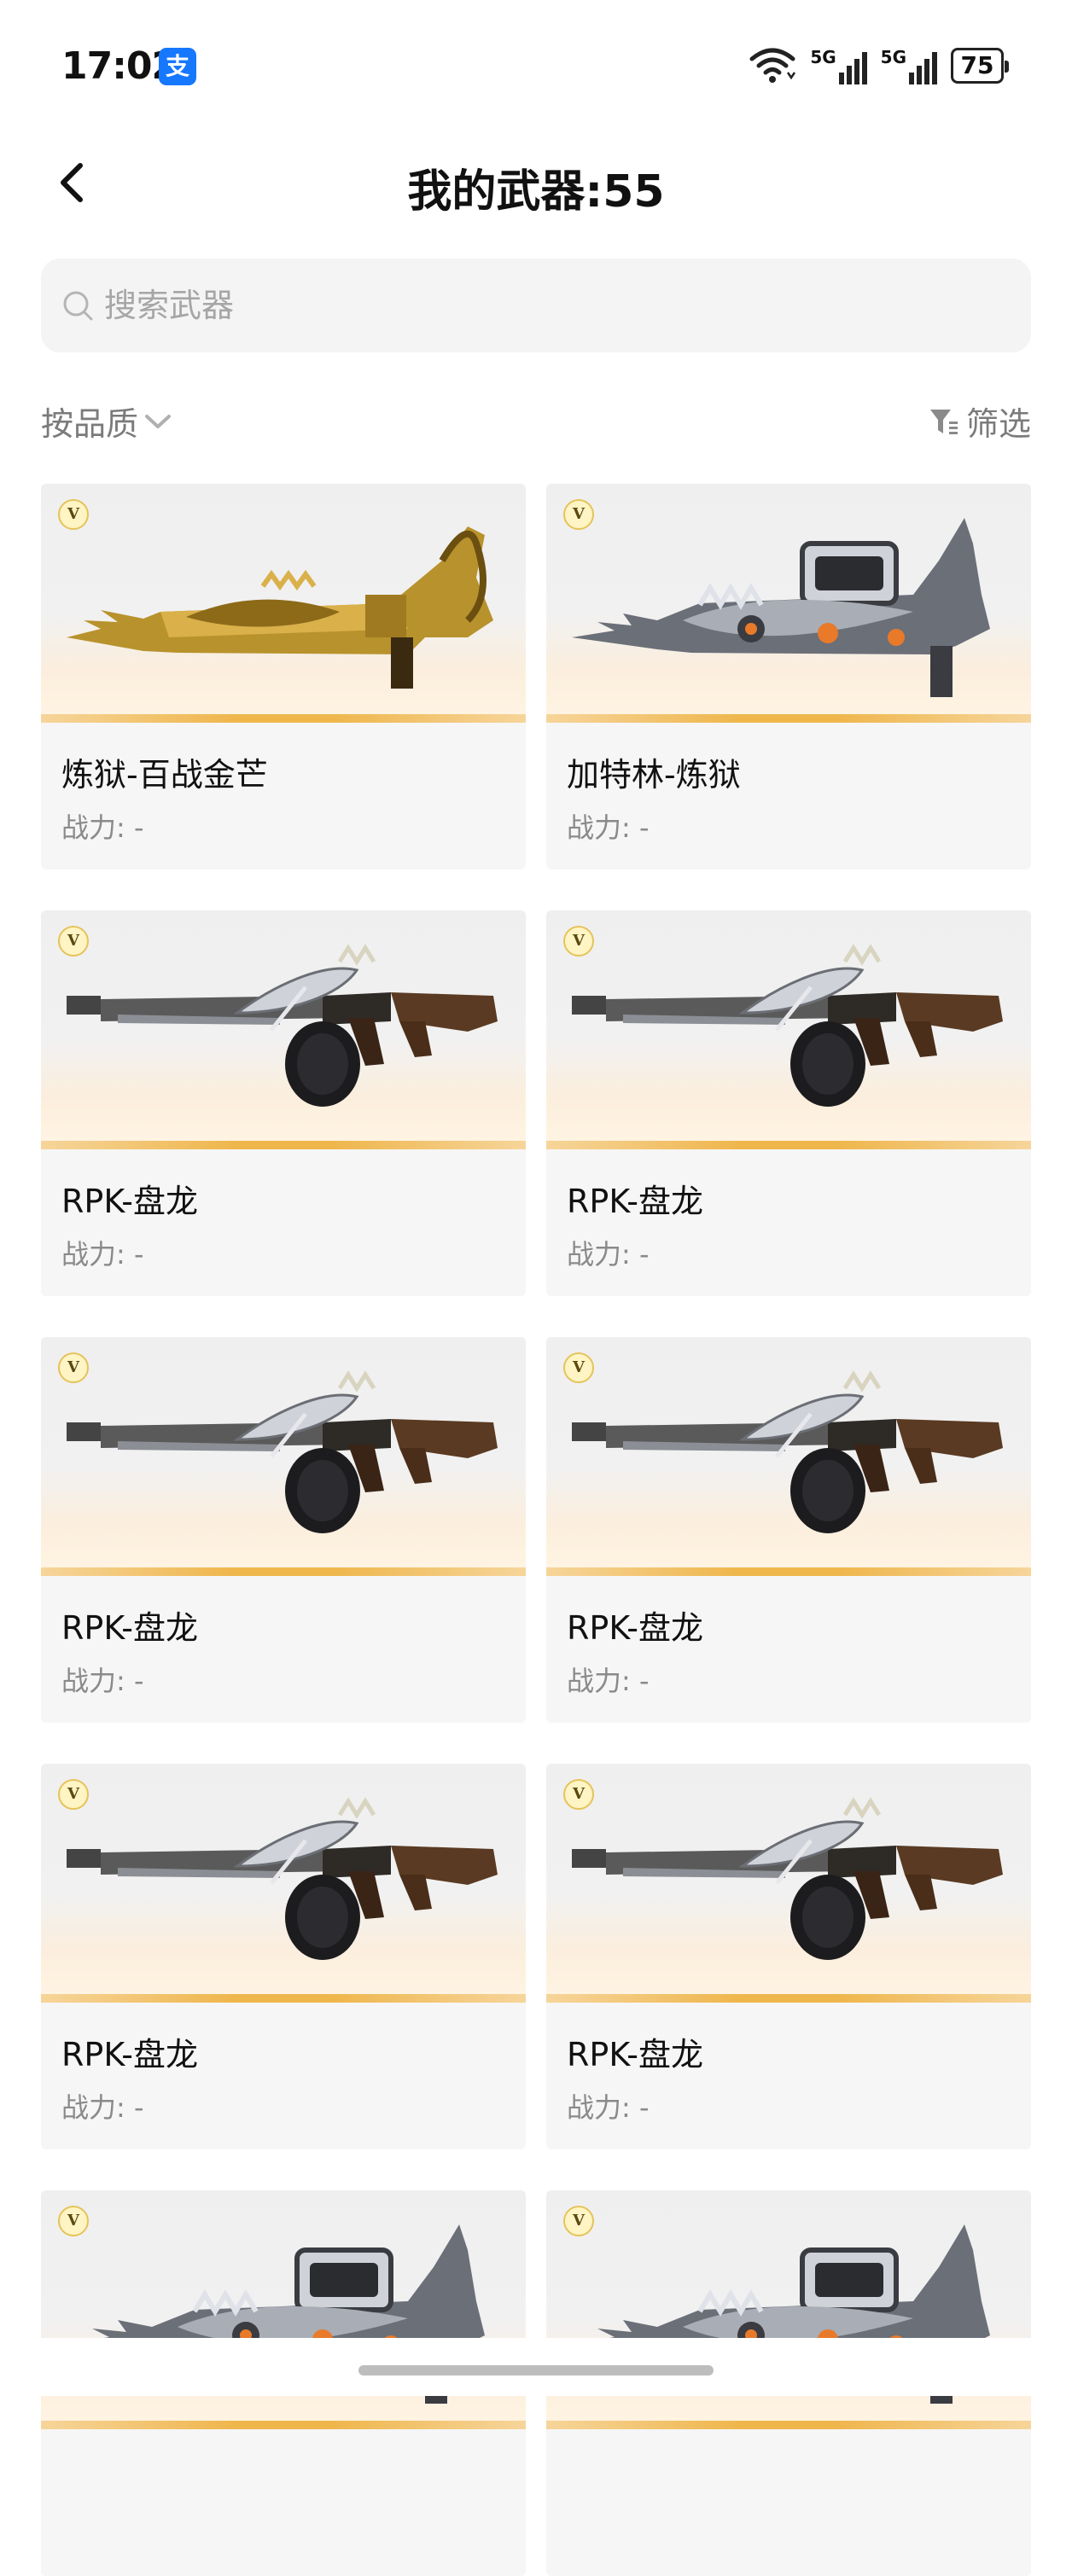  I want to click on sort-label: 按品质, so click(90, 424).